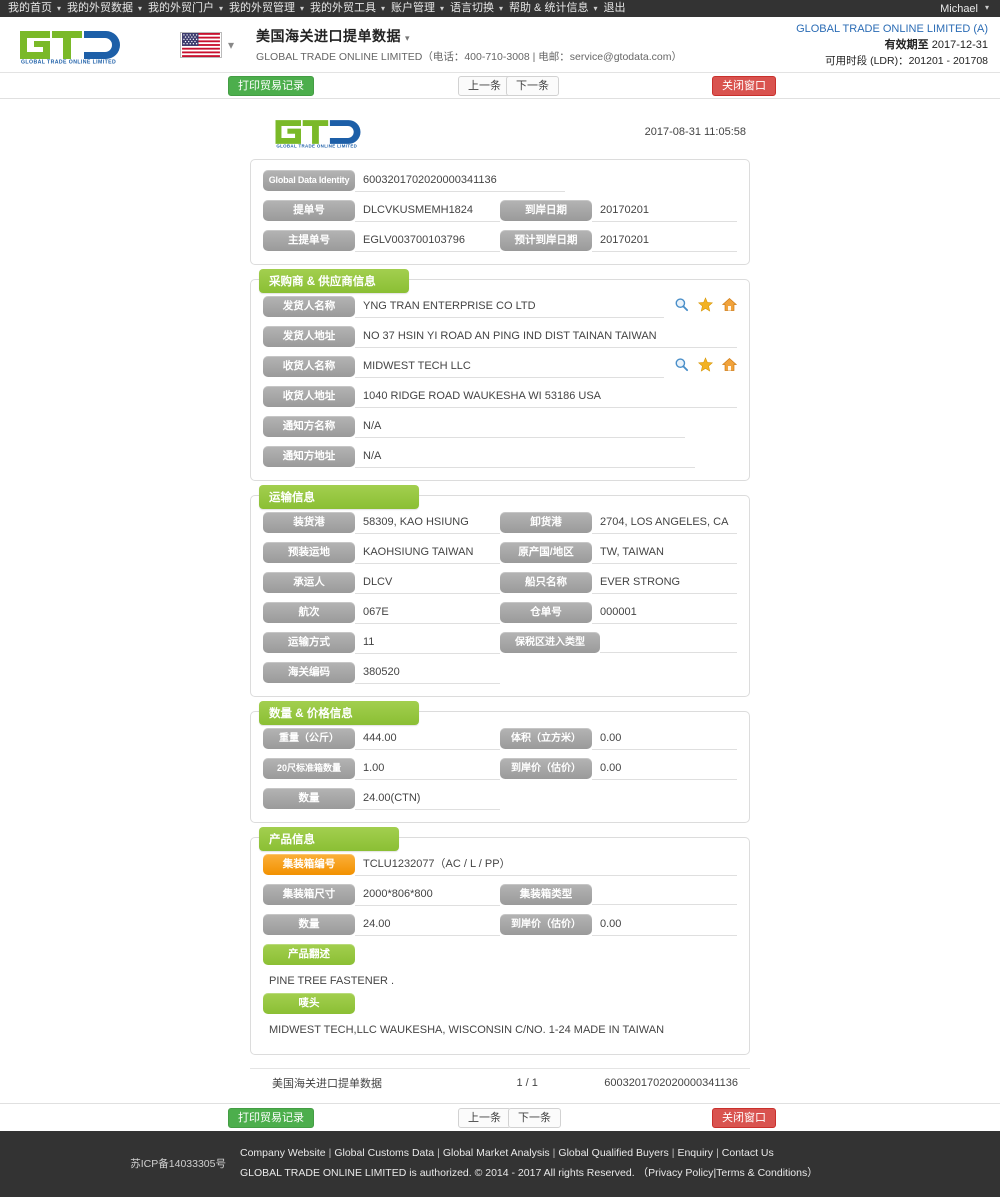  Describe the element at coordinates (407, 38) in the screenshot. I see `title-caret-icon: ▾` at that location.